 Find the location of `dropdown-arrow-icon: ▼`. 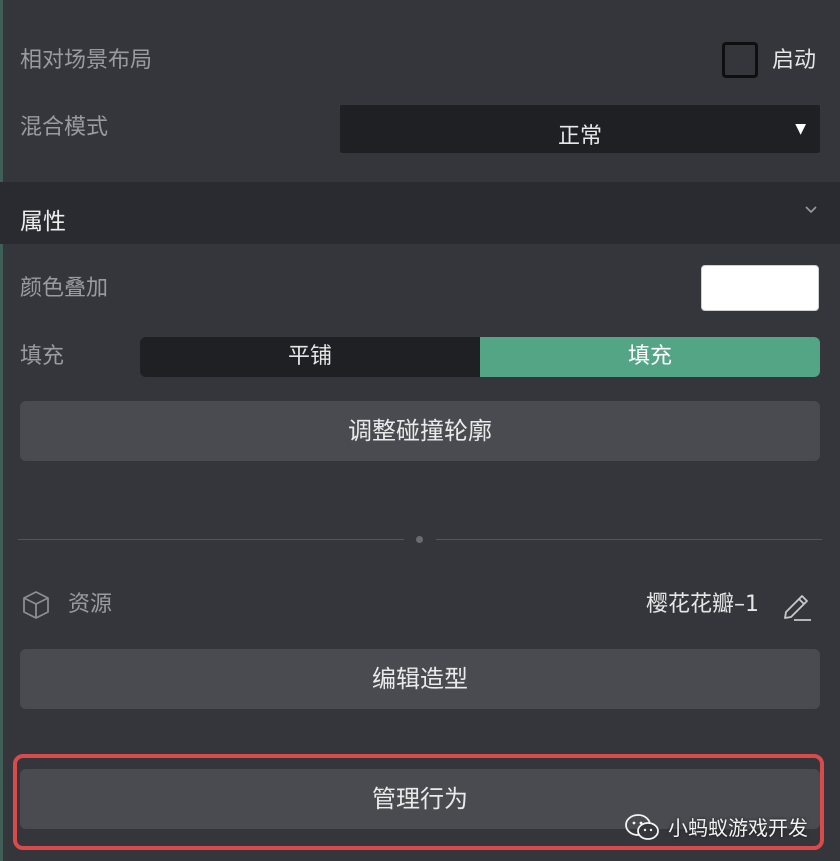

dropdown-arrow-icon: ▼ is located at coordinates (800, 129).